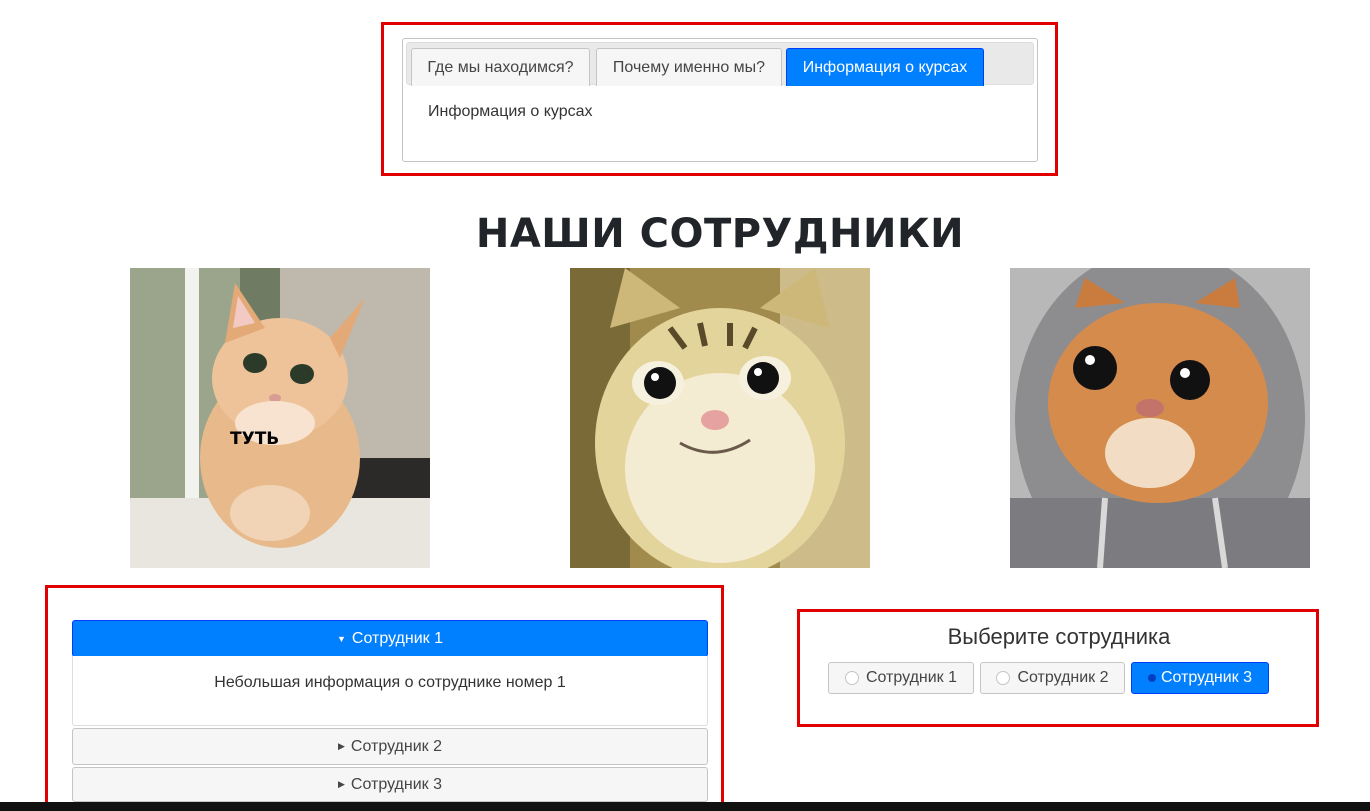 This screenshot has width=1370, height=811. I want to click on radio-label: Сотрудник 3, so click(1206, 677).